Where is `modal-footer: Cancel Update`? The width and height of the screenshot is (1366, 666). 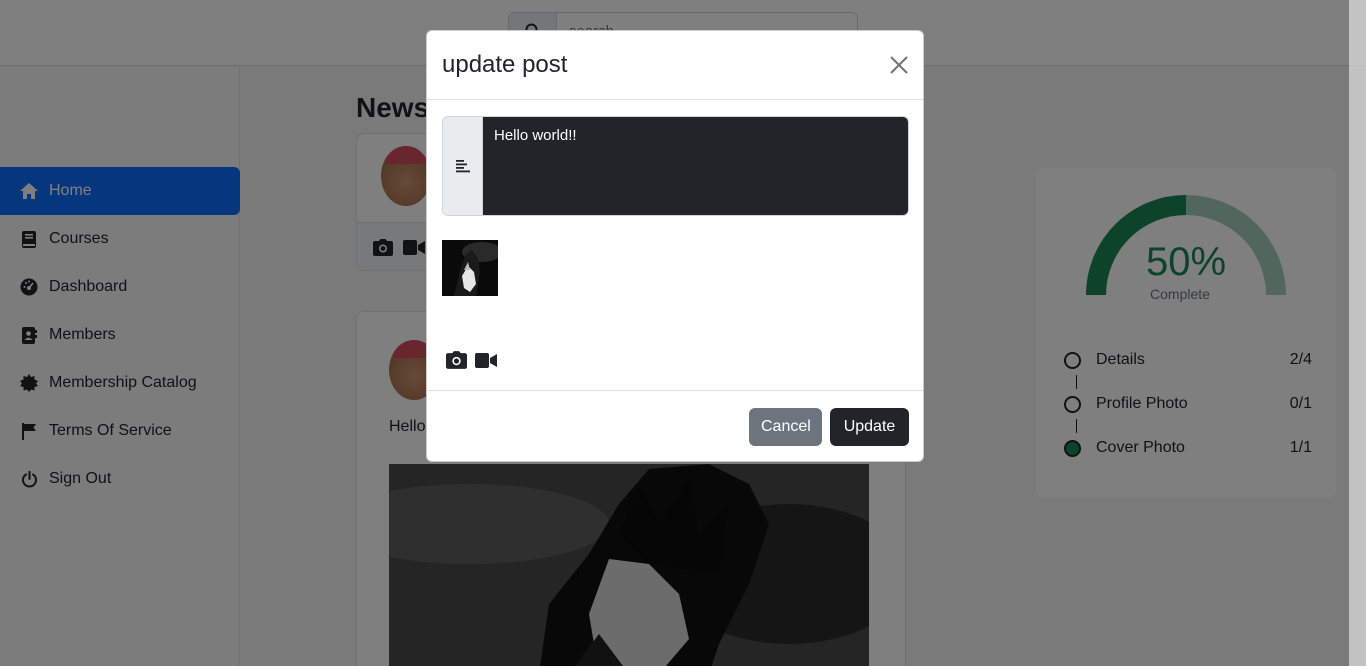 modal-footer: Cancel Update is located at coordinates (675, 425).